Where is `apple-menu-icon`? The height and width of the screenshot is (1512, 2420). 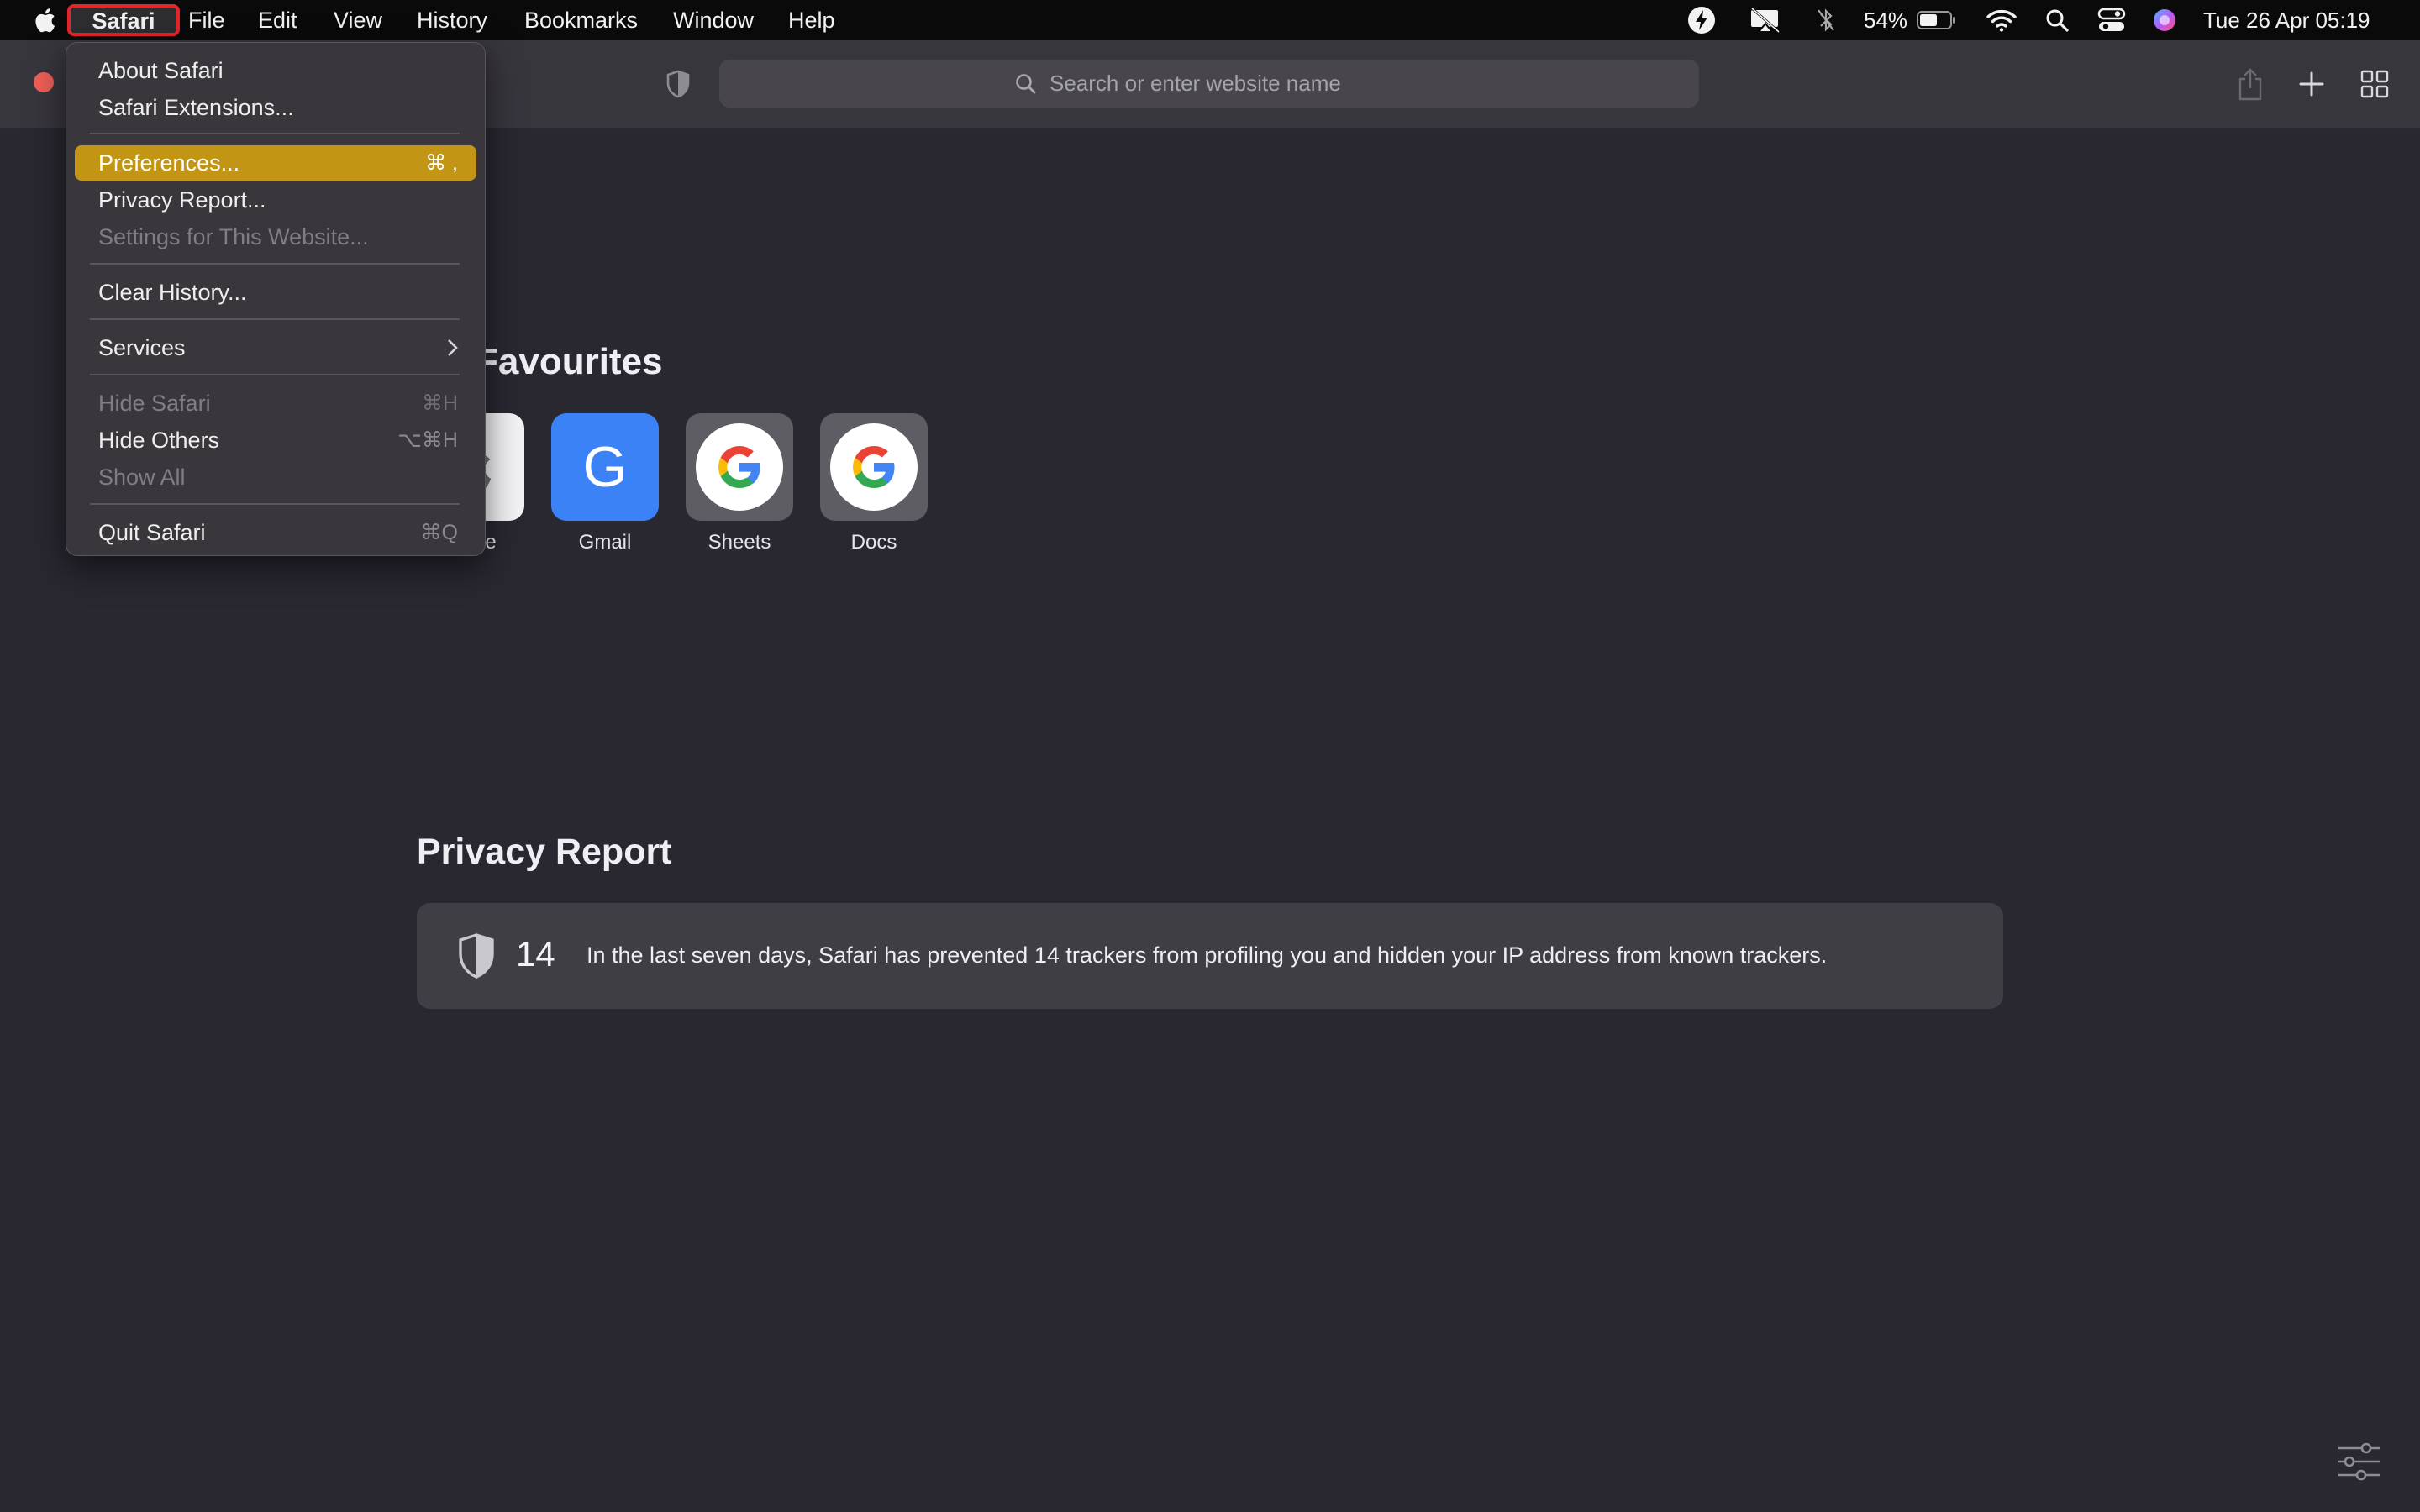
apple-menu-icon is located at coordinates (44, 20).